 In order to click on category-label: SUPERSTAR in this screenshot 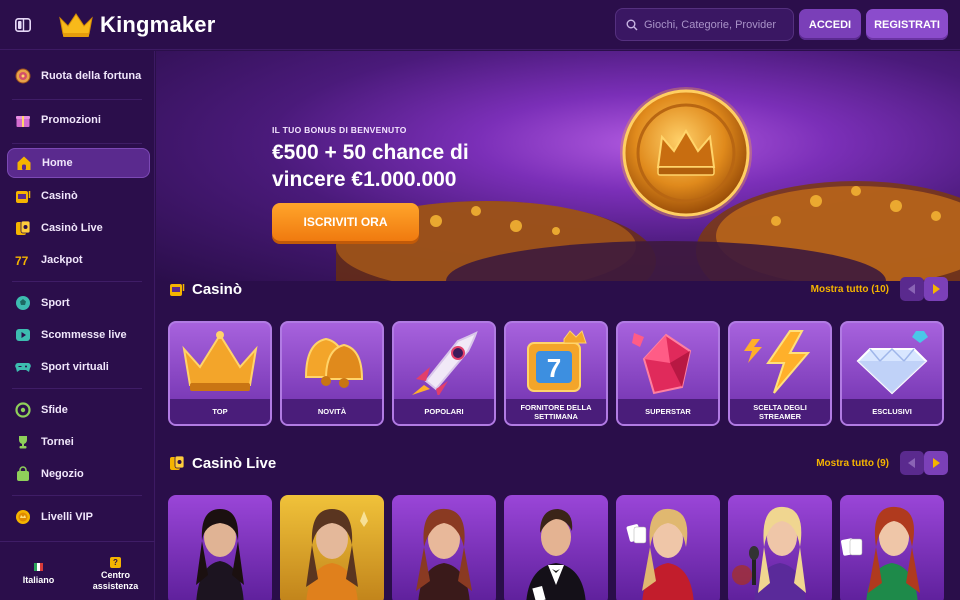, I will do `click(668, 411)`.